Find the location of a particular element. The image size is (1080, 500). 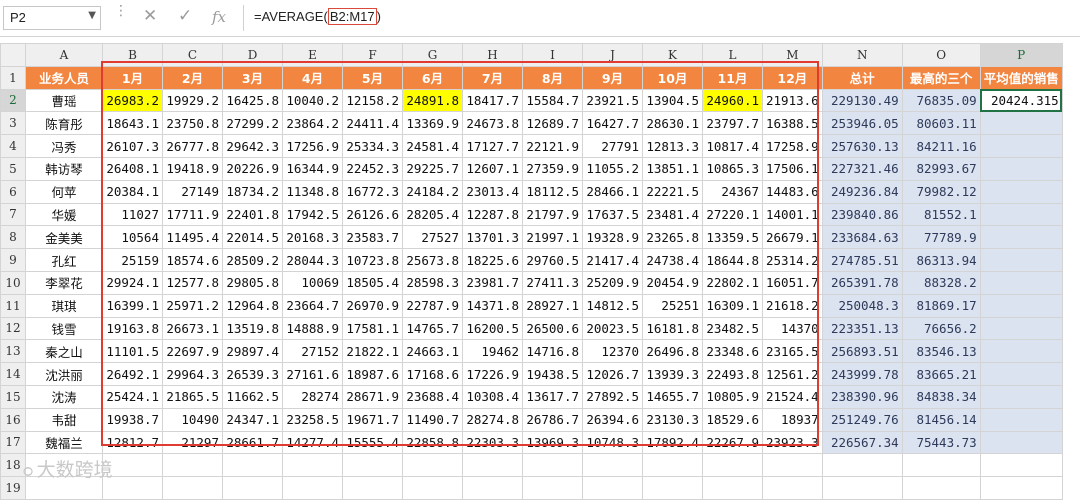

month-value-cell: 17942.5 is located at coordinates (312, 214).